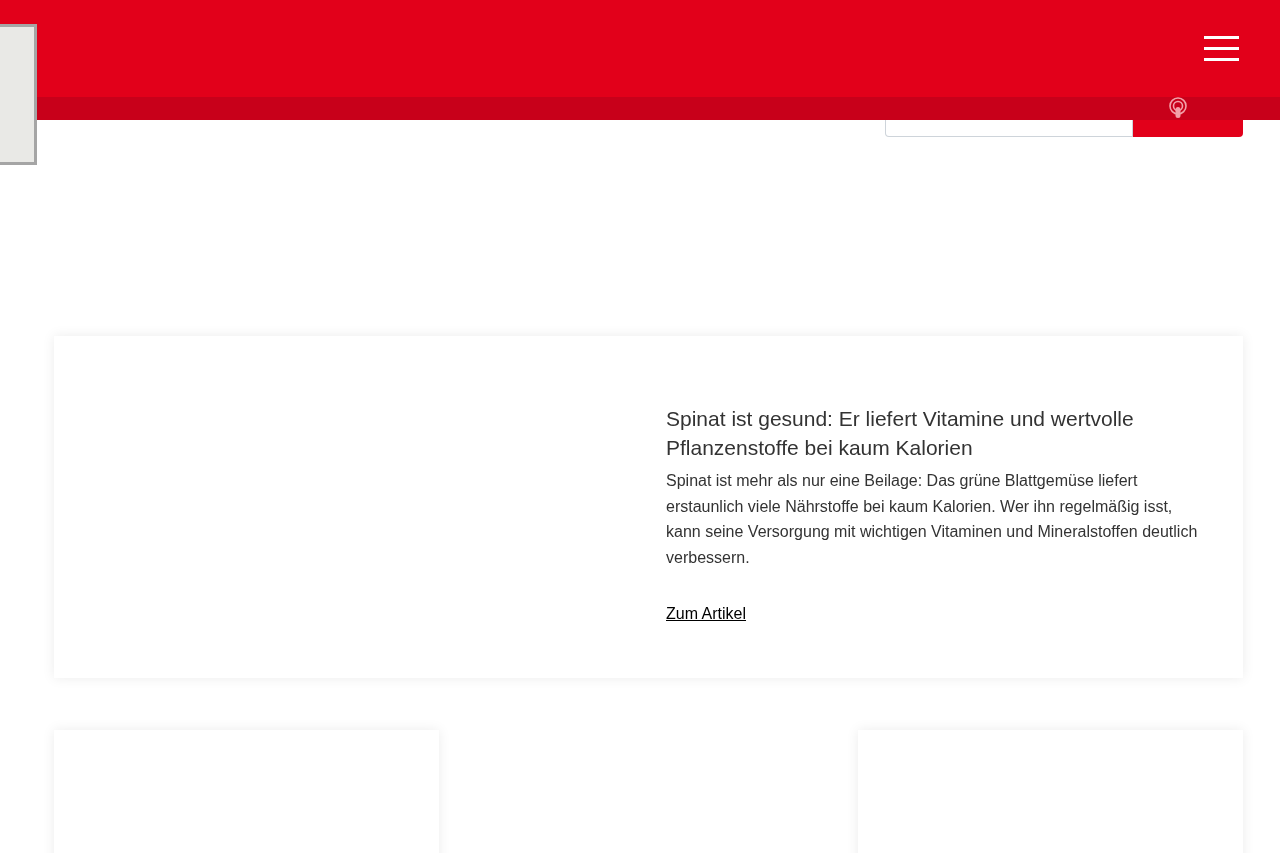  I want to click on article-title: Spinat ist gesund: Er liefert Vitamine und wertvolle Pflanzenstoffe bei kaum Kalorien, so click(900, 433).